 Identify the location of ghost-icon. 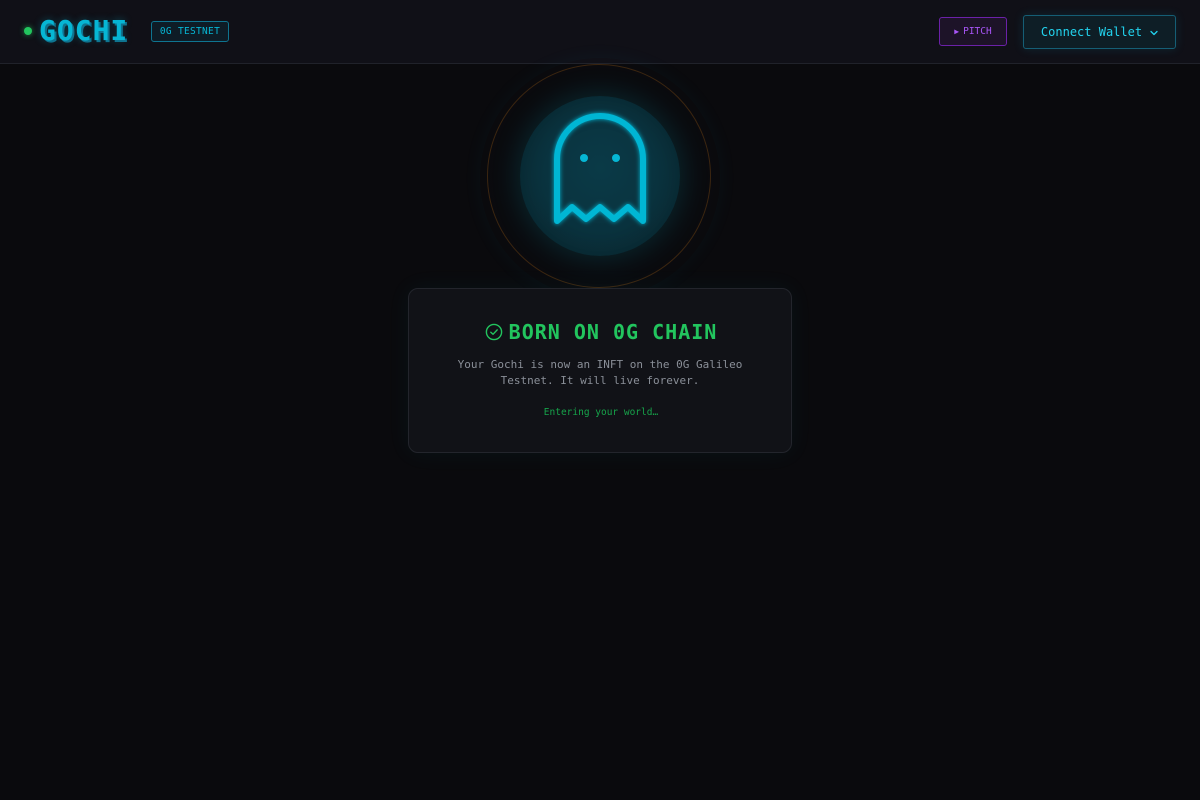
(600, 169).